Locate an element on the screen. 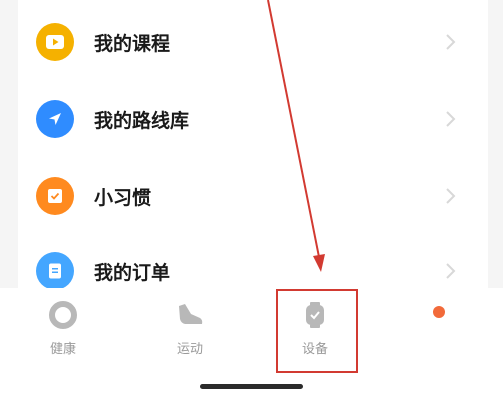 The width and height of the screenshot is (503, 401). health-ring-icon is located at coordinates (63, 315).